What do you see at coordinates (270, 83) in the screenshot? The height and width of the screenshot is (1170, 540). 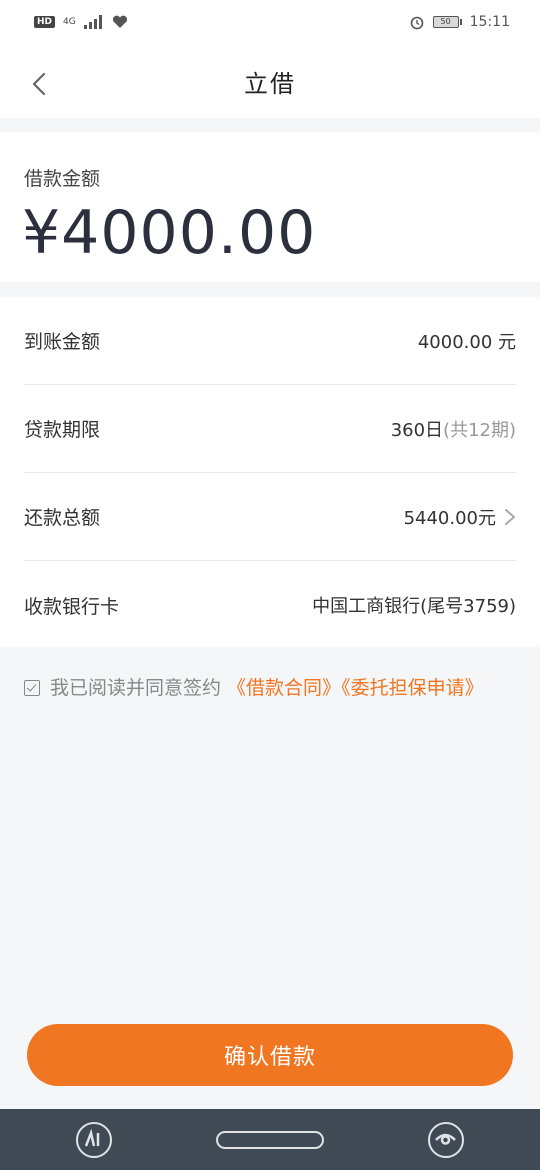 I see `page-title: 立借` at bounding box center [270, 83].